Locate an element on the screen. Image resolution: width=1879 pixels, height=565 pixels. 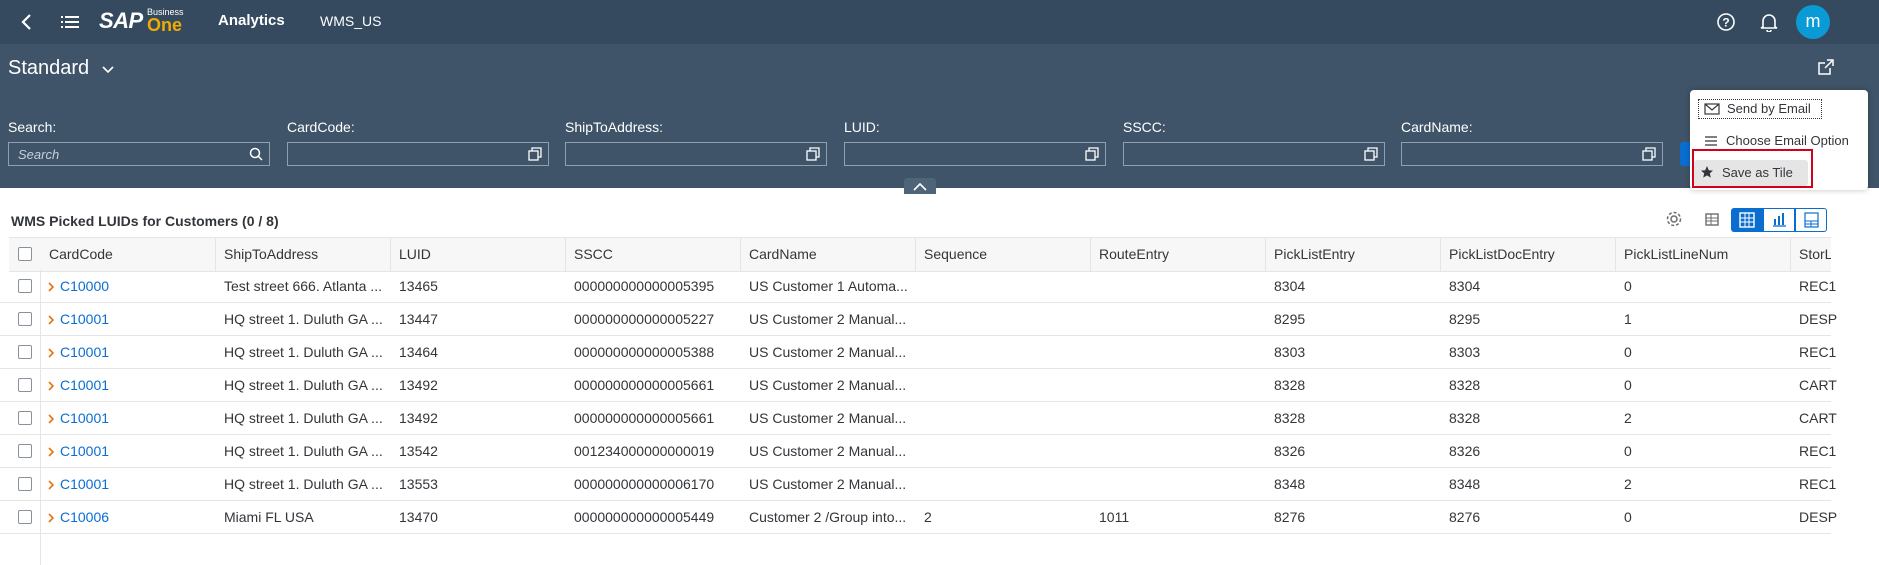
list-icon is located at coordinates (1711, 141).